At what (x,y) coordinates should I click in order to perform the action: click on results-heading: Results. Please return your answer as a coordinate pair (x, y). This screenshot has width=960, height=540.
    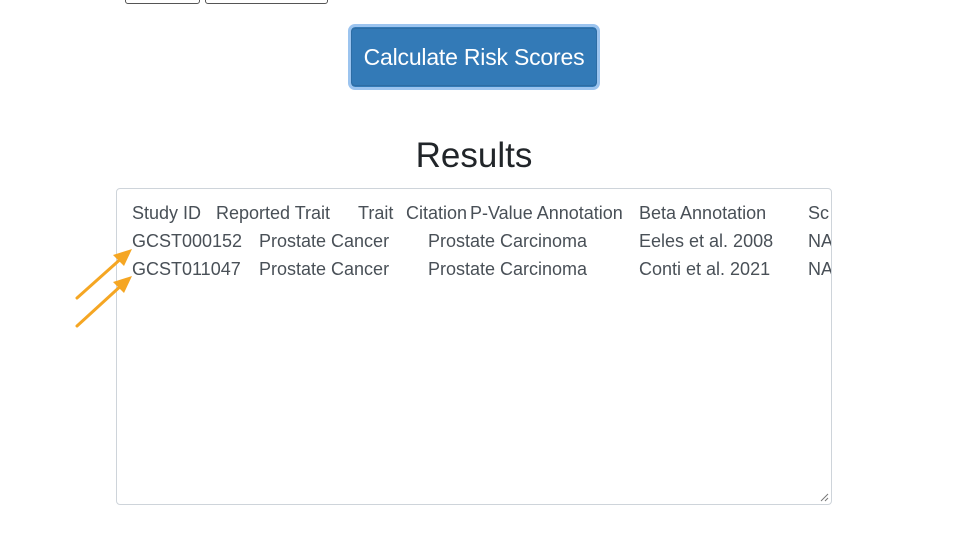
    Looking at the image, I should click on (474, 155).